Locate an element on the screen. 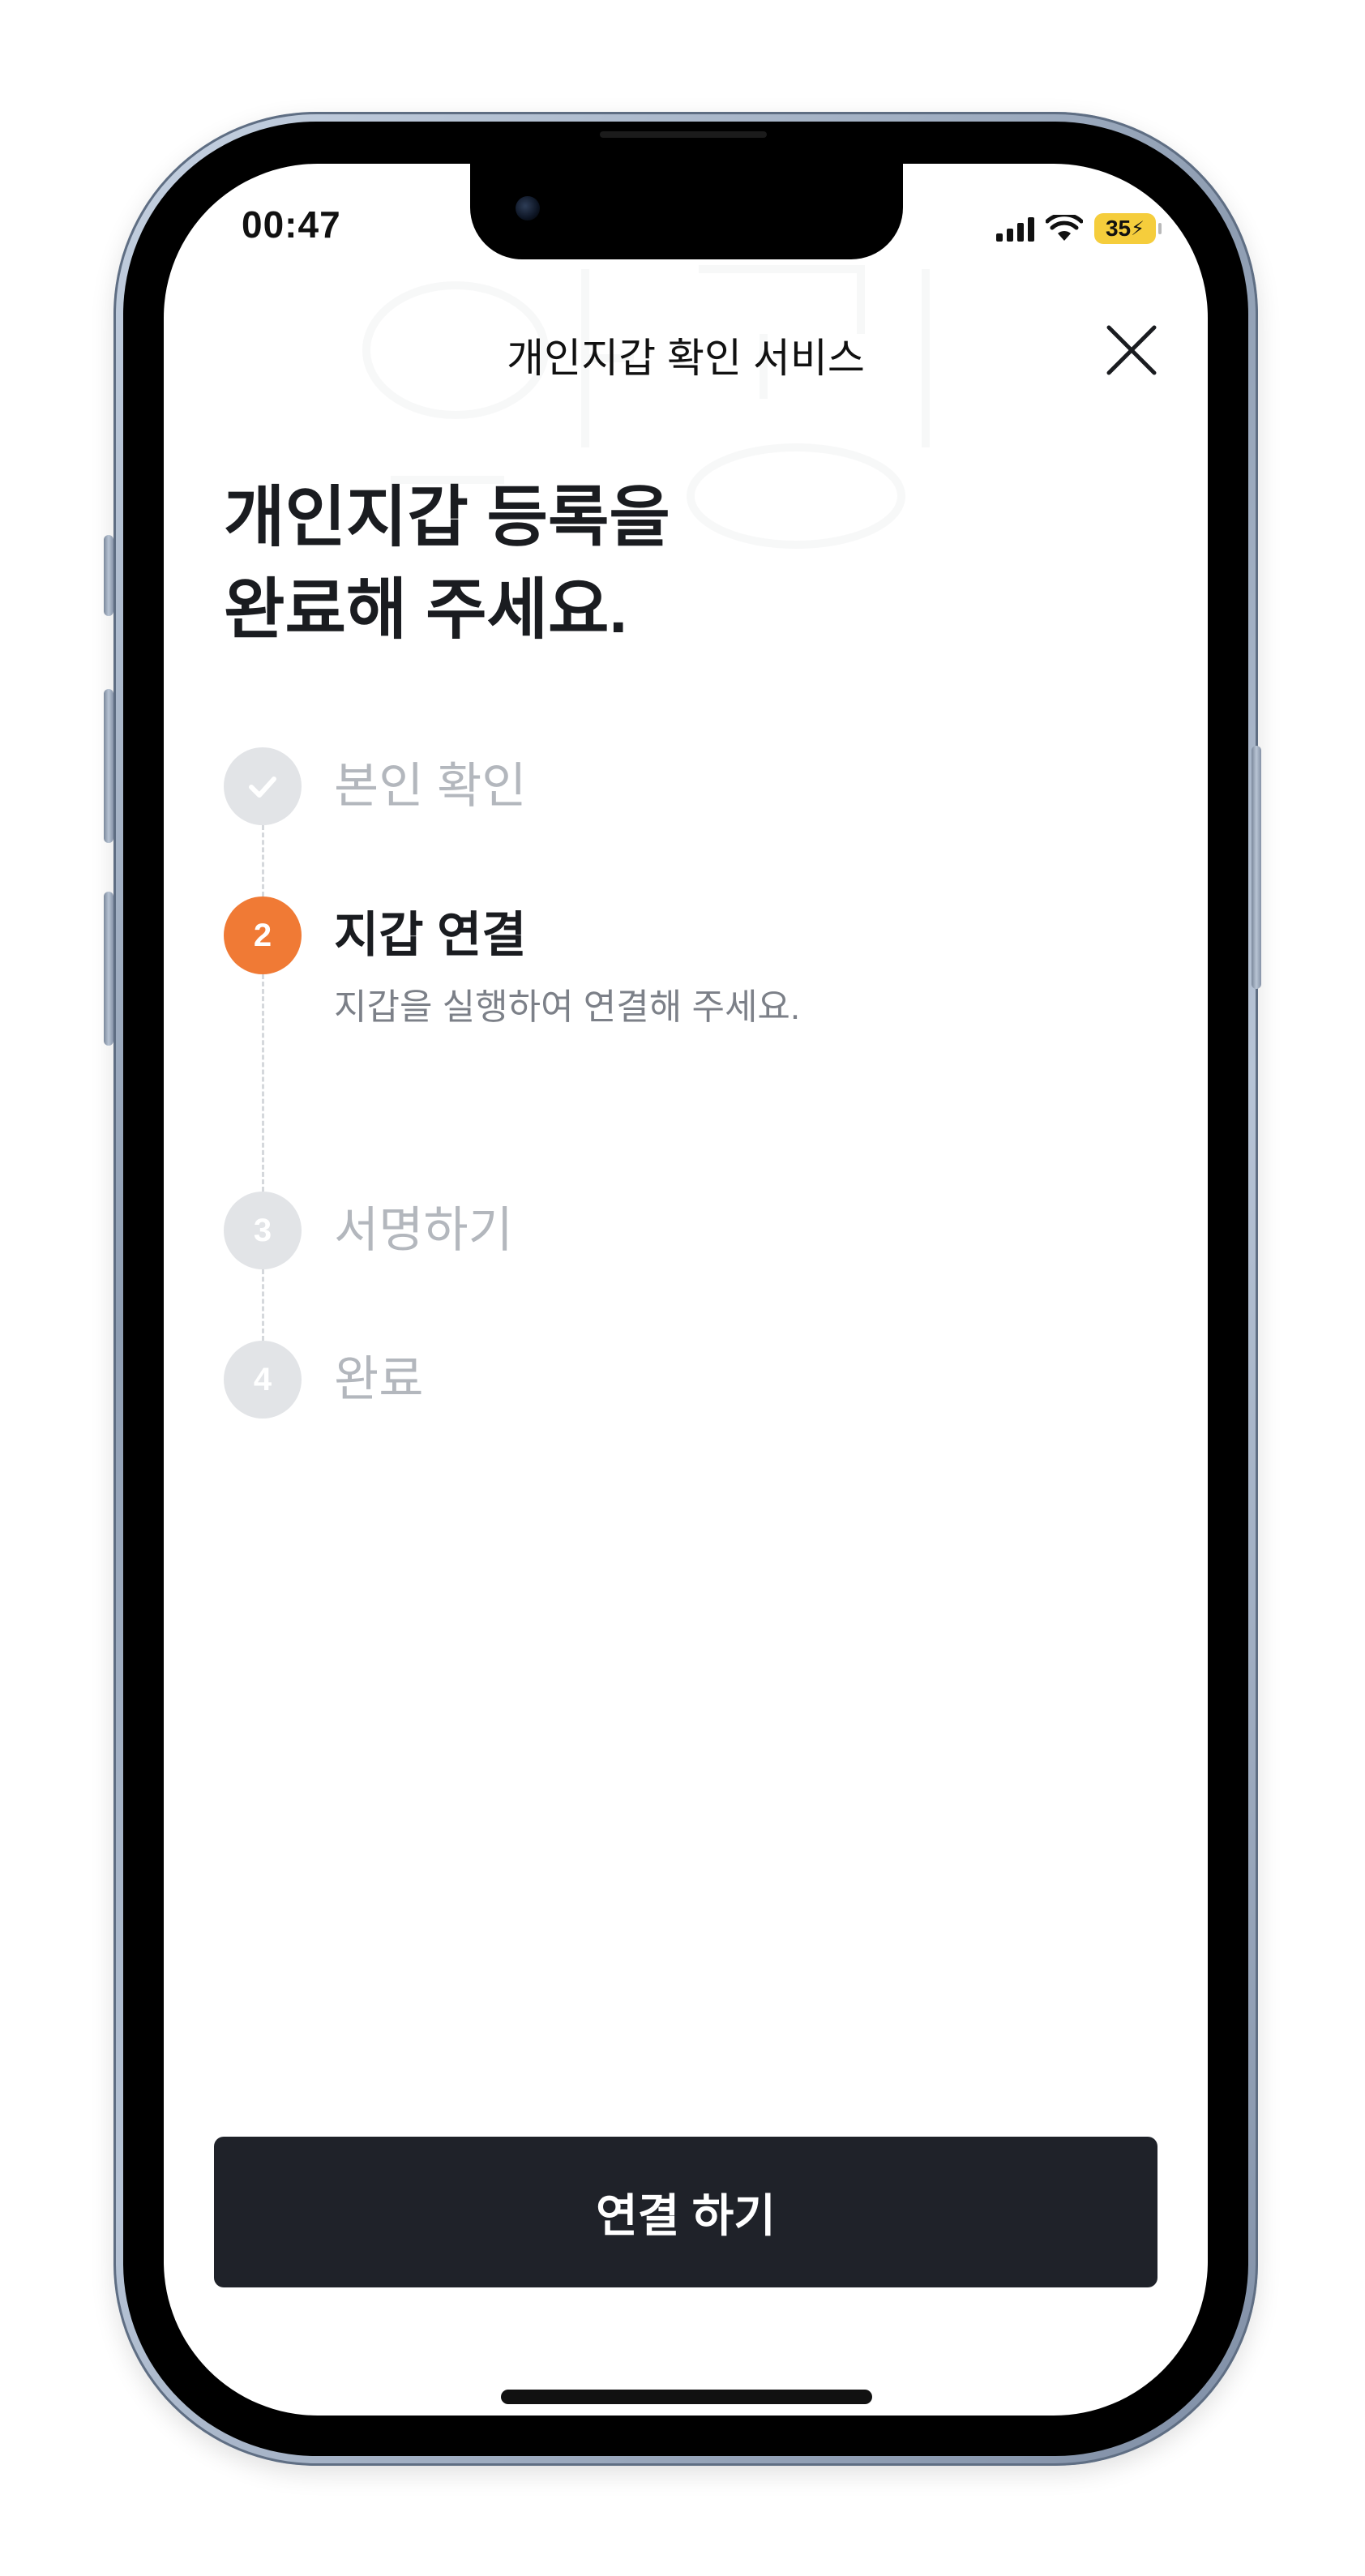 This screenshot has width=1365, height=2576. step-3-circle: 3 is located at coordinates (263, 1230).